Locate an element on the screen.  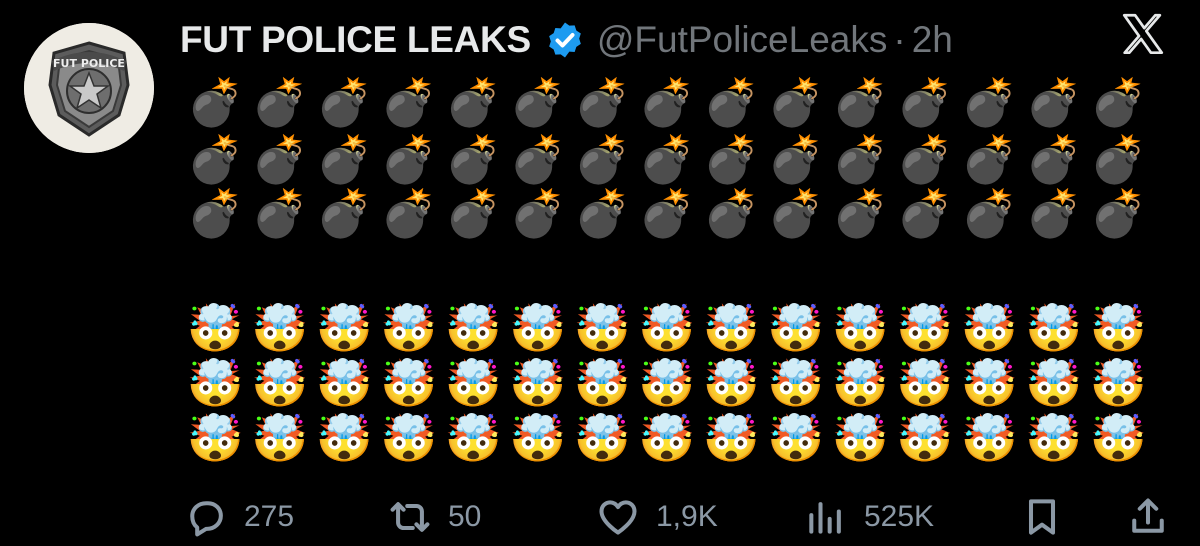
reply-icon is located at coordinates (206, 519).